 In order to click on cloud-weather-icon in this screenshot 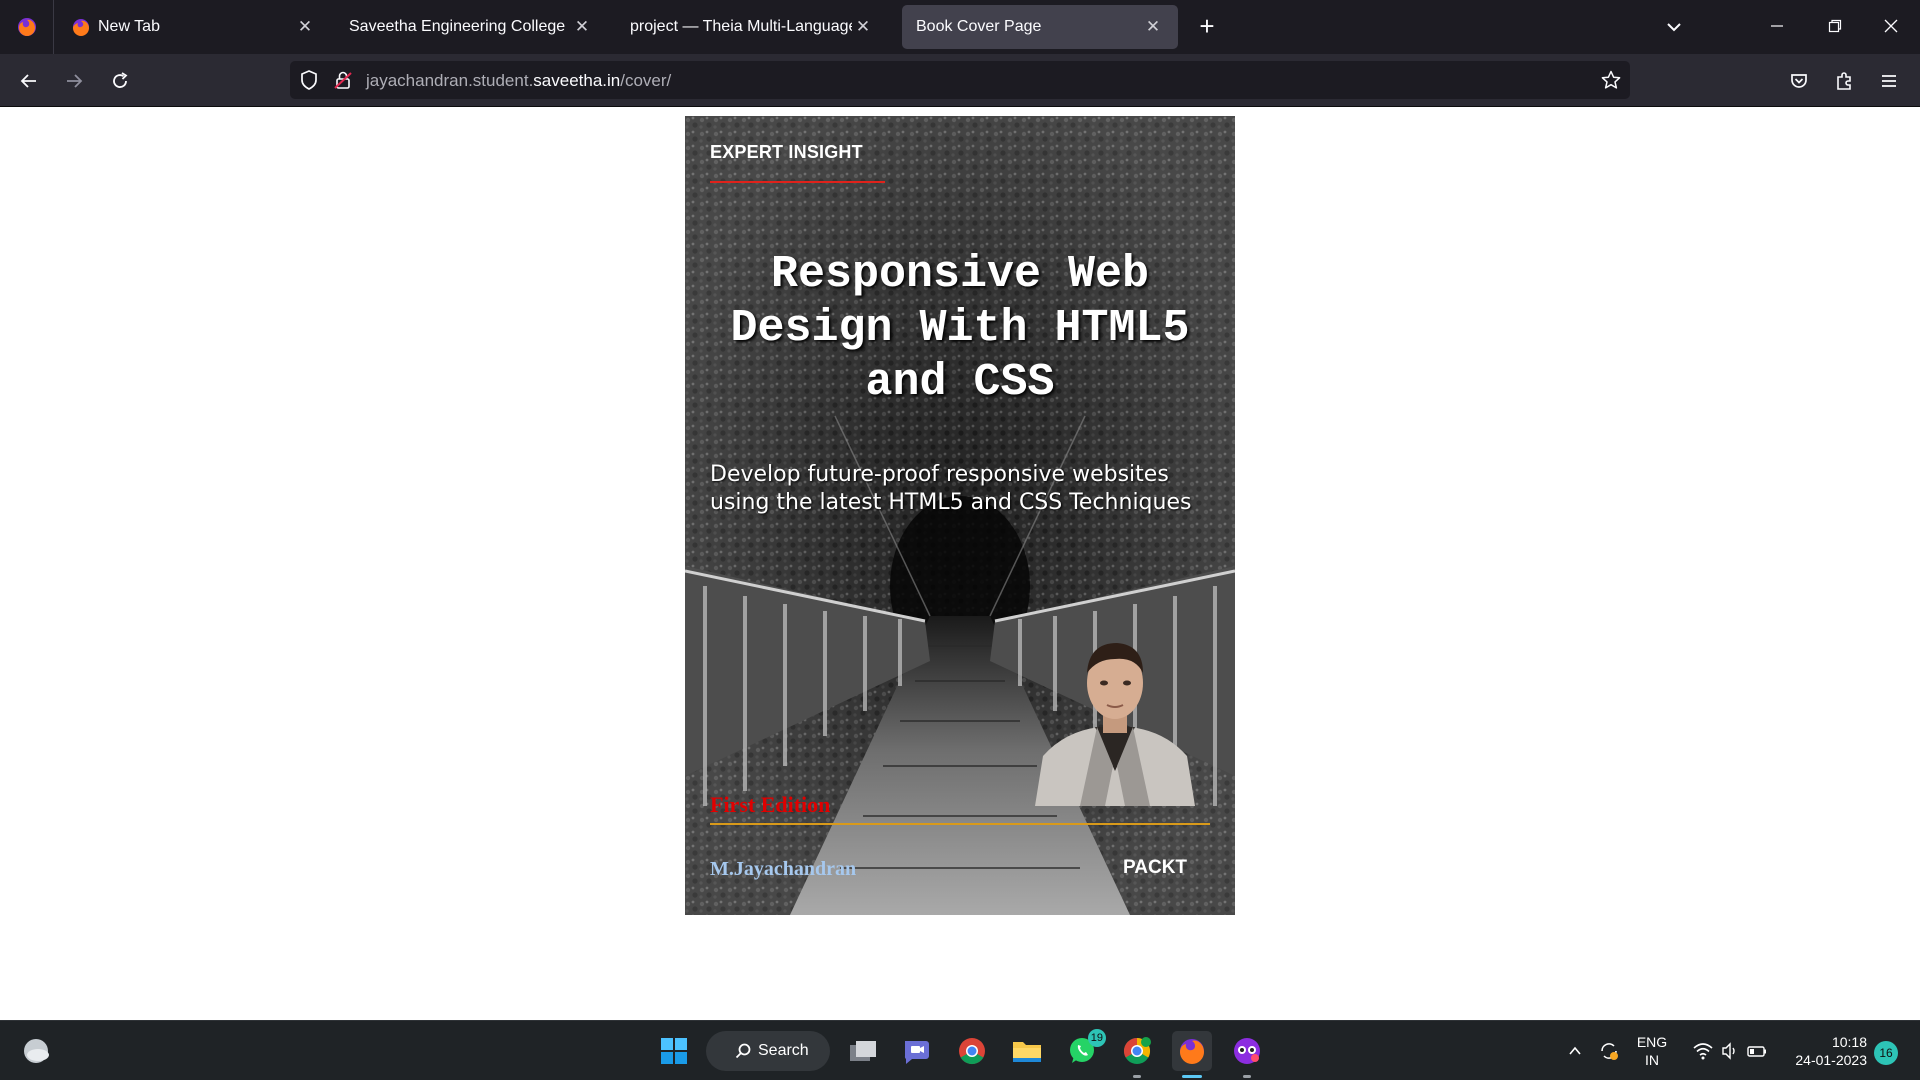, I will do `click(36, 1051)`.